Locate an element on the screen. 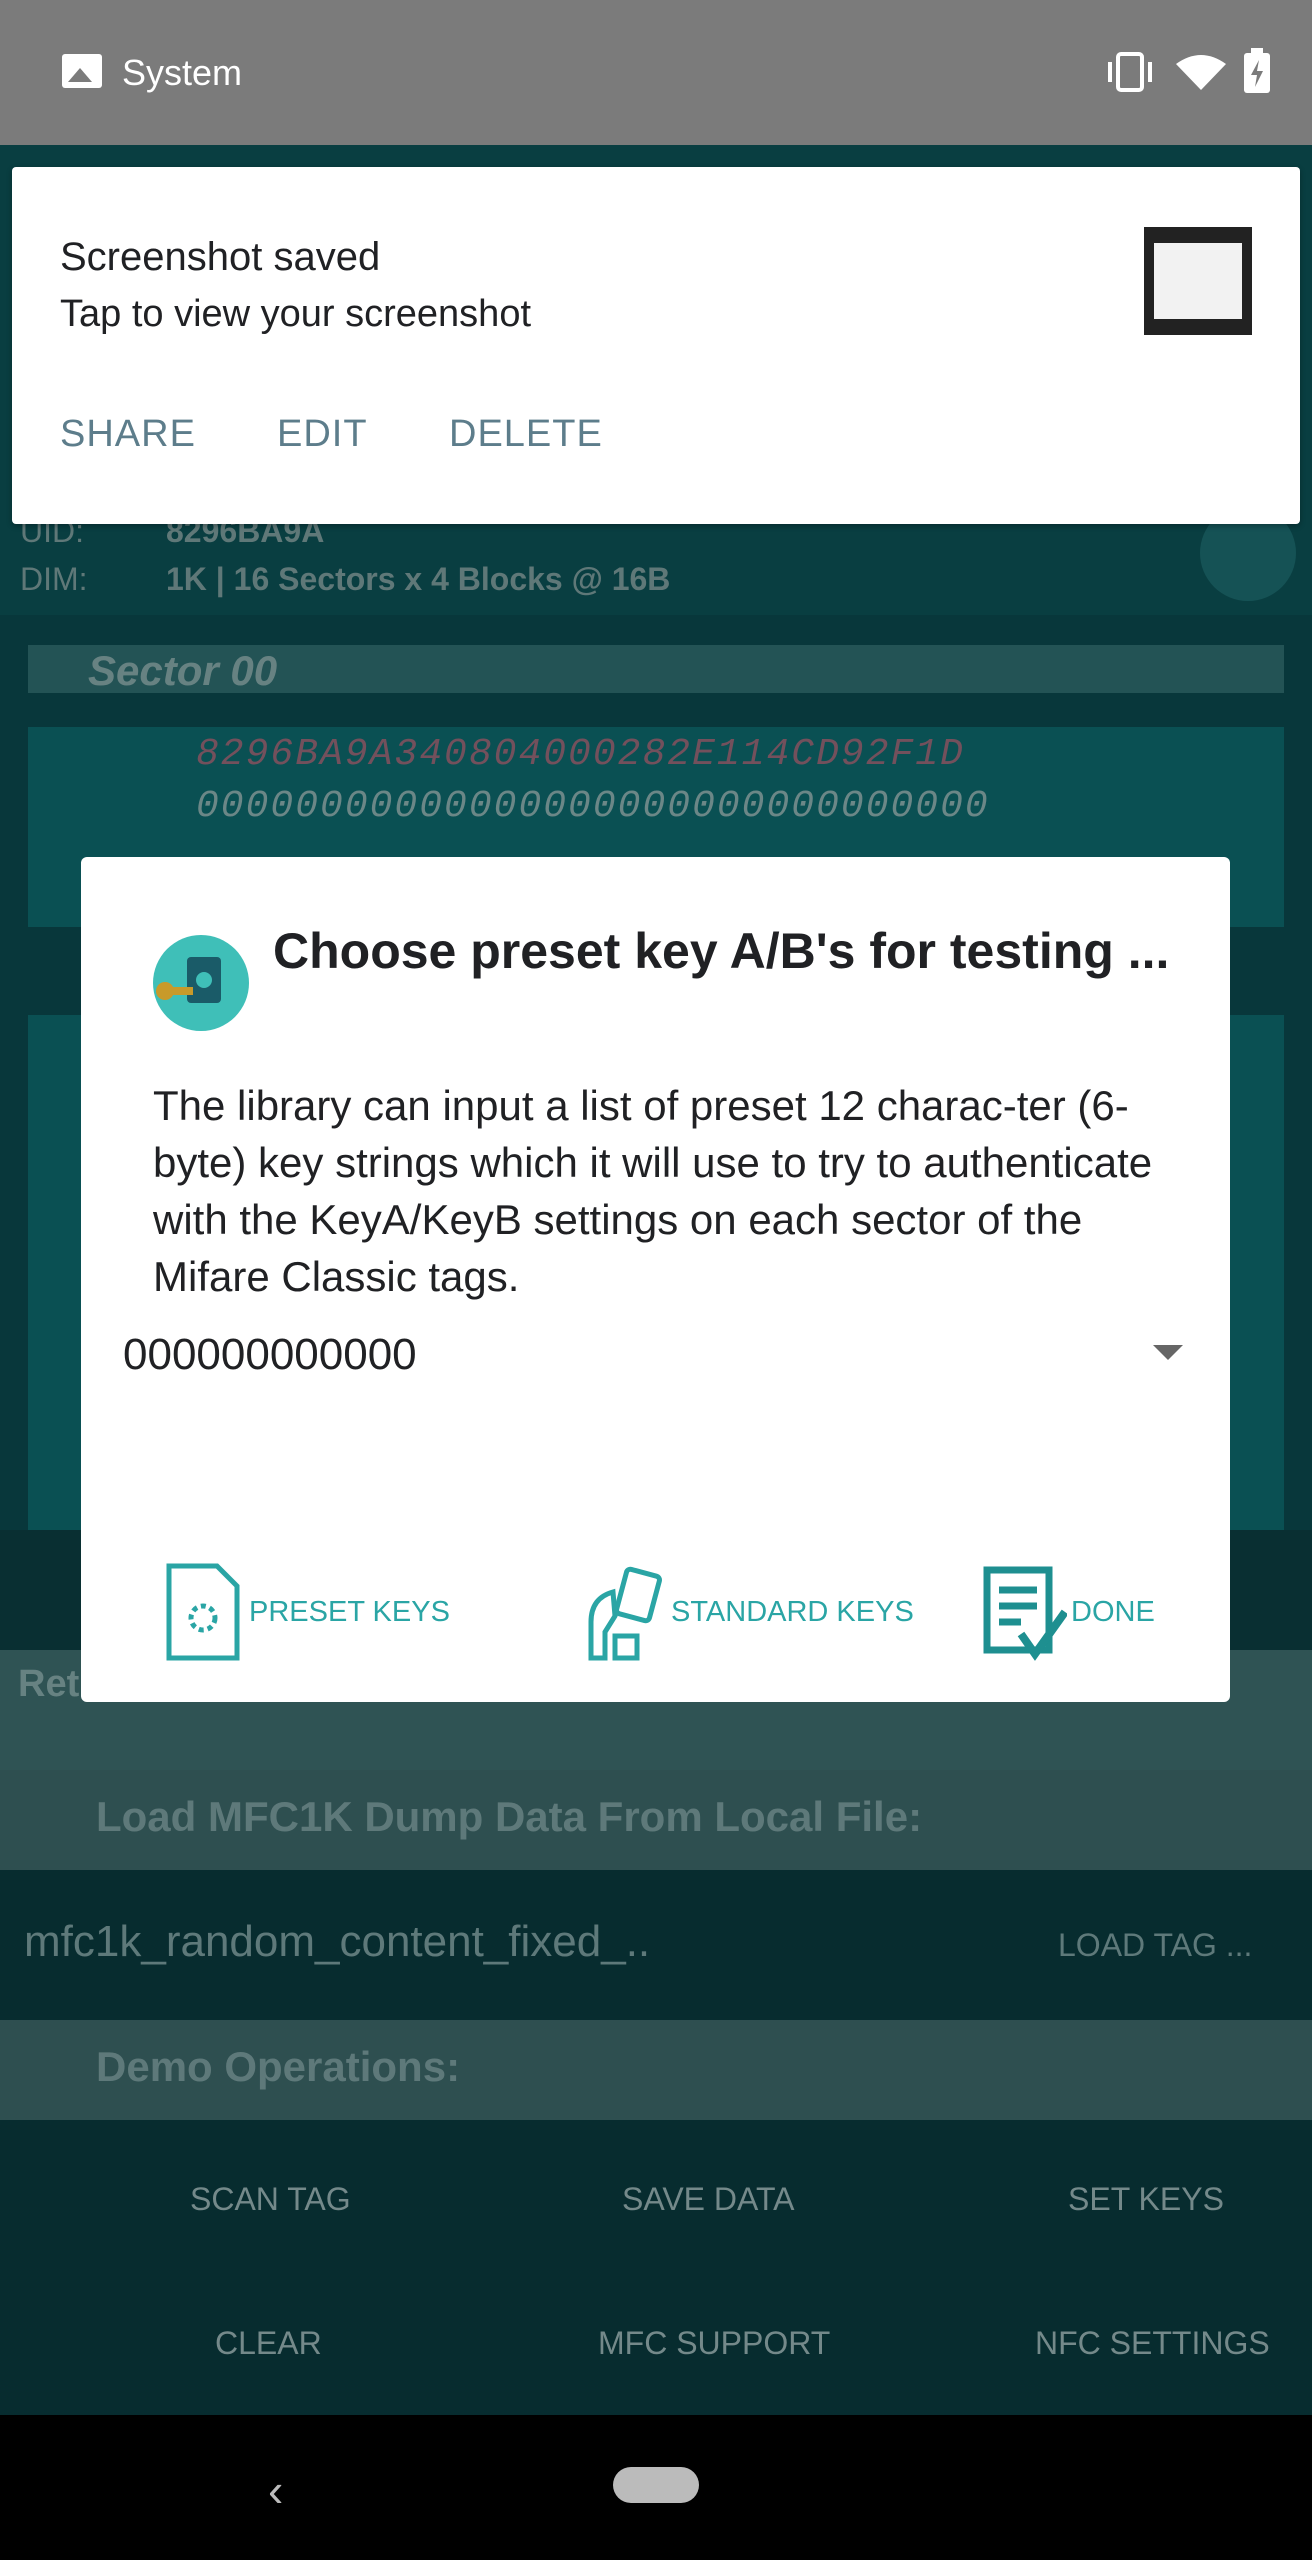 This screenshot has height=2560, width=1312. status-app-label: System is located at coordinates (182, 72).